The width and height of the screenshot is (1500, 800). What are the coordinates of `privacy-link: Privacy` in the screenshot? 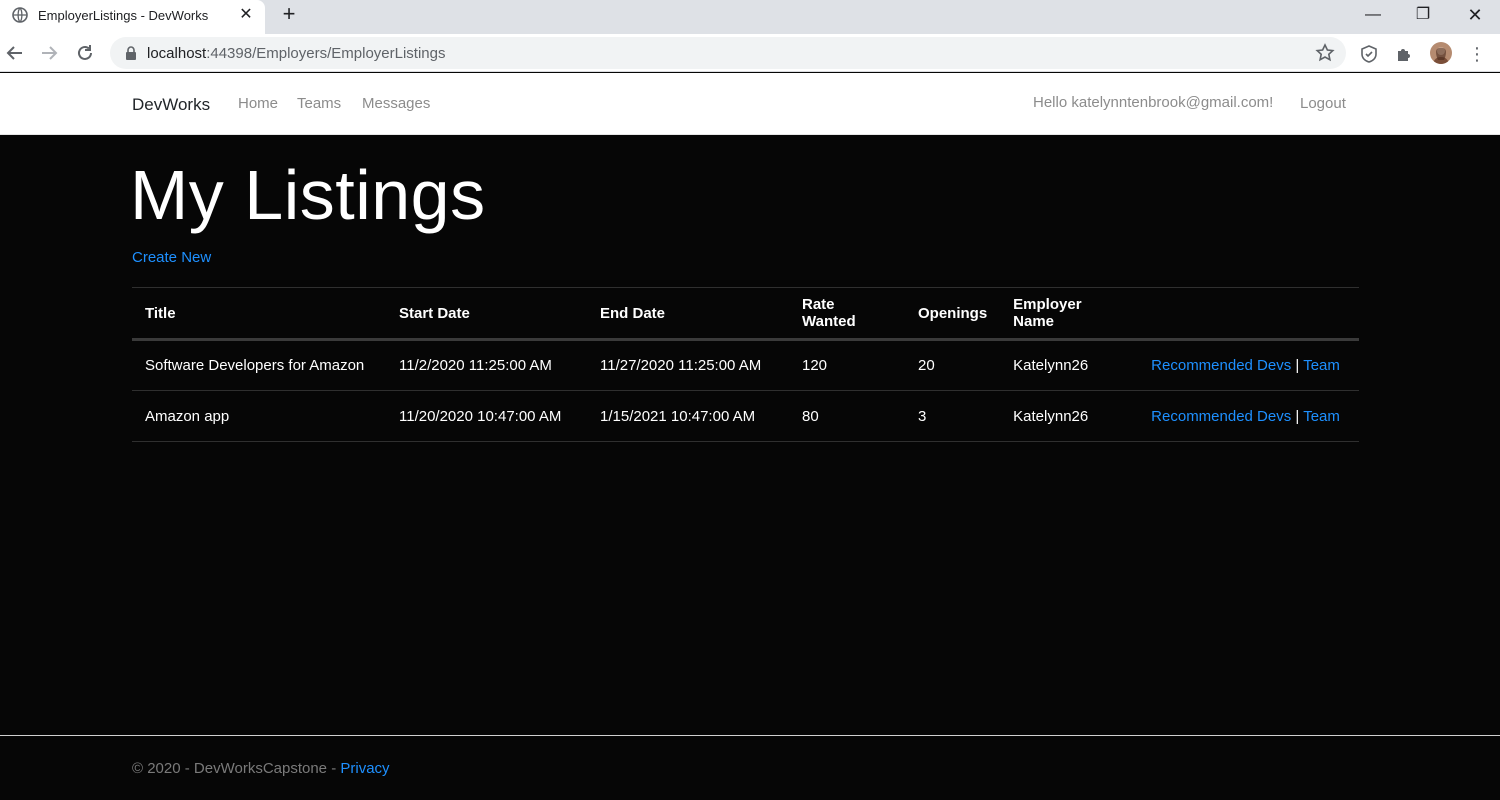 It's located at (364, 768).